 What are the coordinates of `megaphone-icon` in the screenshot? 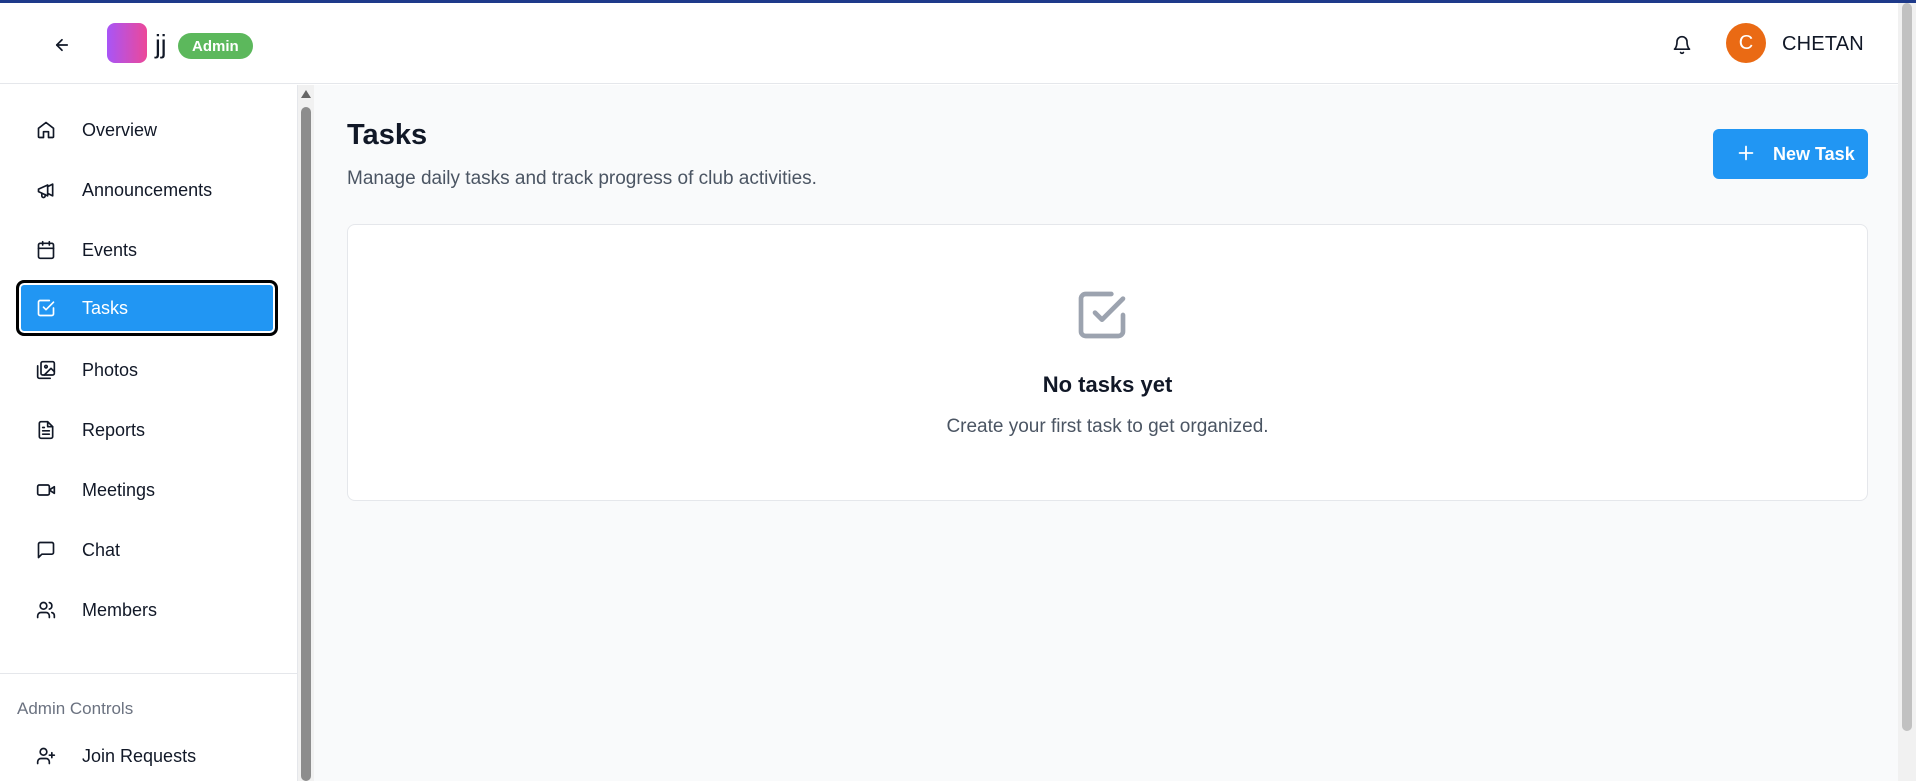 It's located at (45, 191).